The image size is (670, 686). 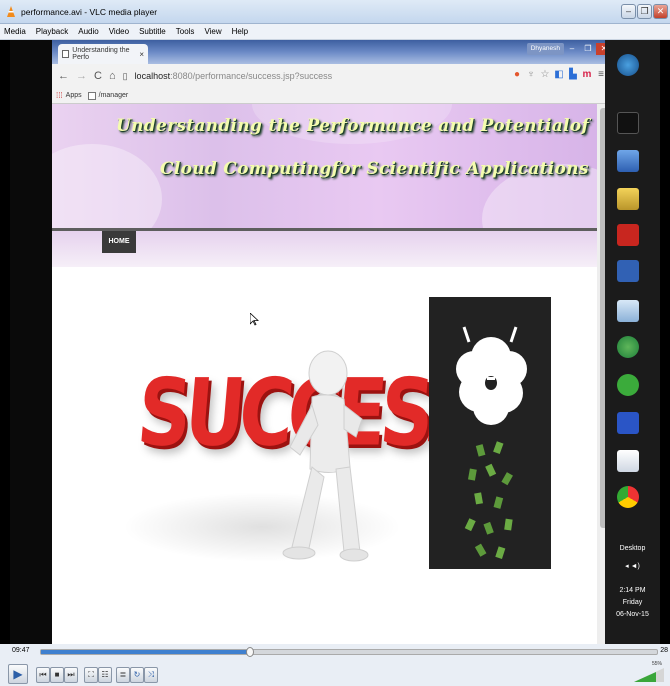 What do you see at coordinates (628, 347) in the screenshot?
I see `globe-icon` at bounding box center [628, 347].